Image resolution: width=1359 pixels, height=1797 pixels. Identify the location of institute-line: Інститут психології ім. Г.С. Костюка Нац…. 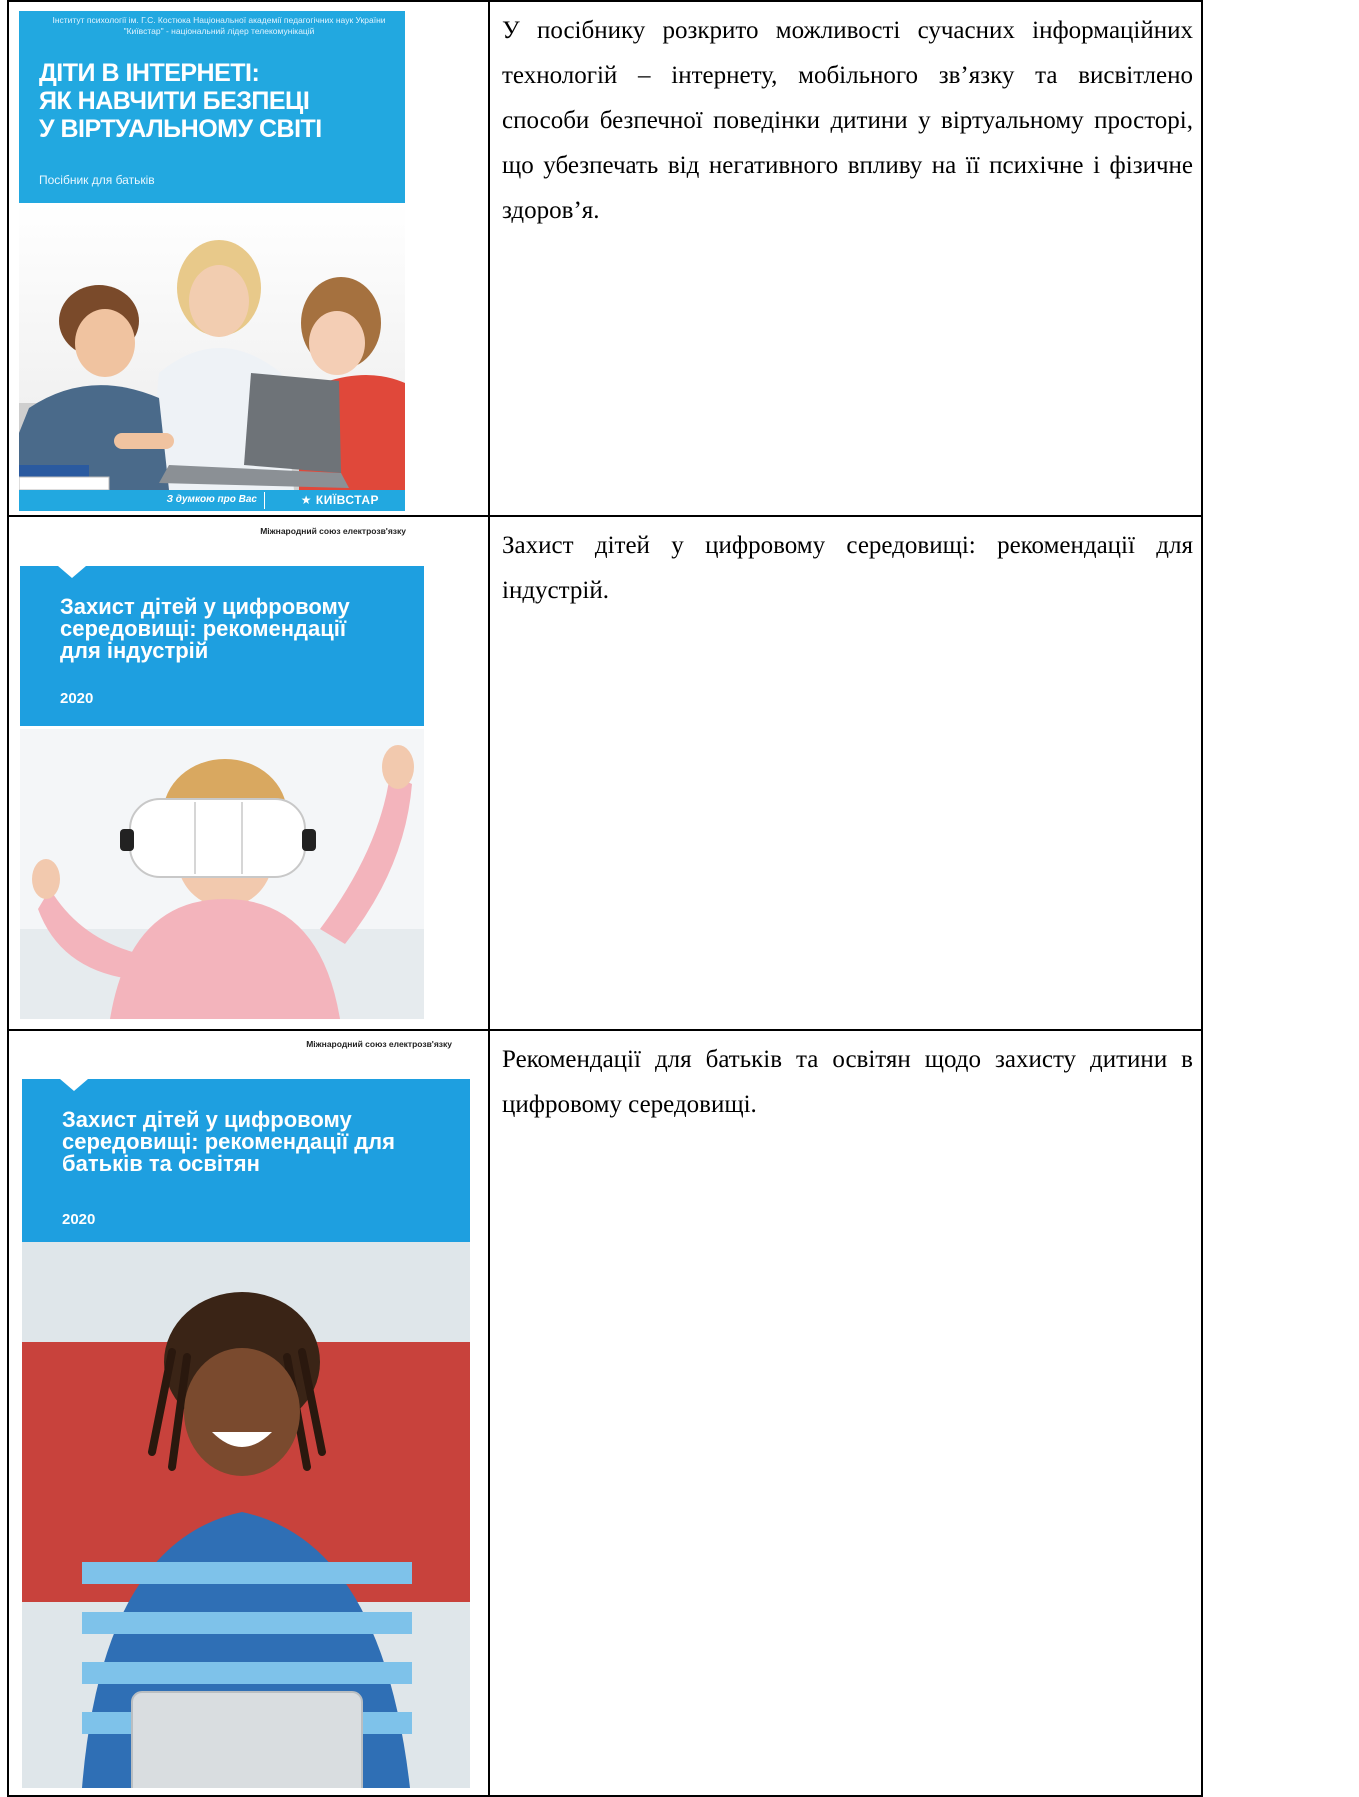
(219, 20).